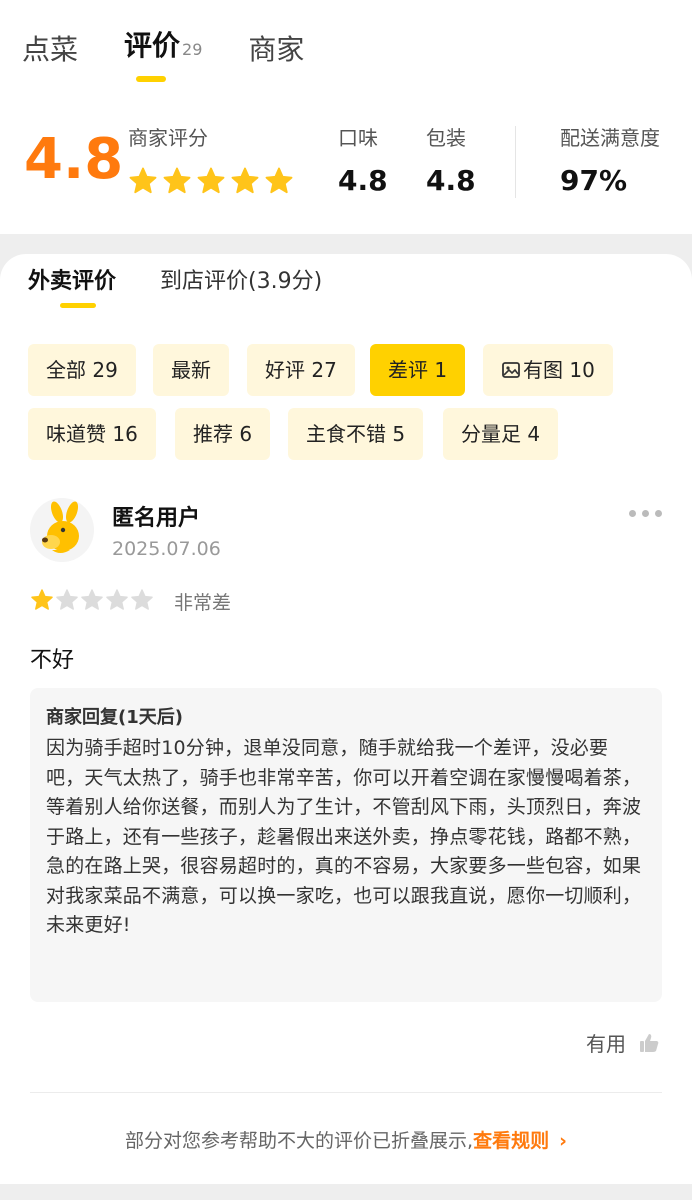 This screenshot has width=692, height=1200. I want to click on delivery-score-value: 97%, so click(594, 180).